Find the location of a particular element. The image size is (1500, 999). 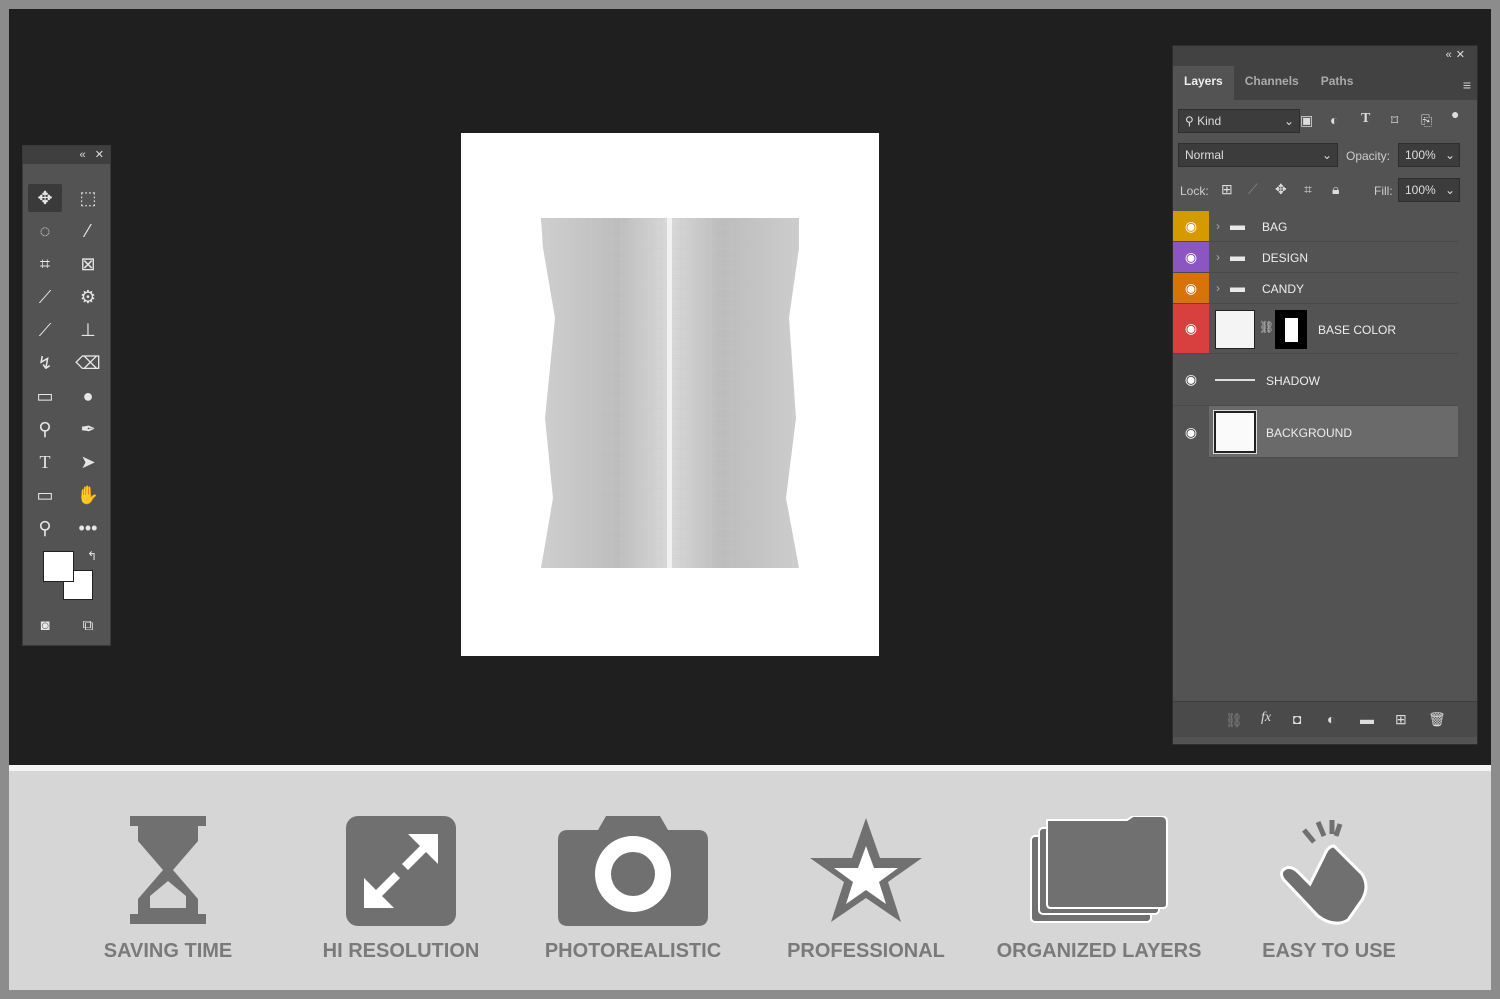

new-layer-icon: ⊞ is located at coordinates (1401, 719).